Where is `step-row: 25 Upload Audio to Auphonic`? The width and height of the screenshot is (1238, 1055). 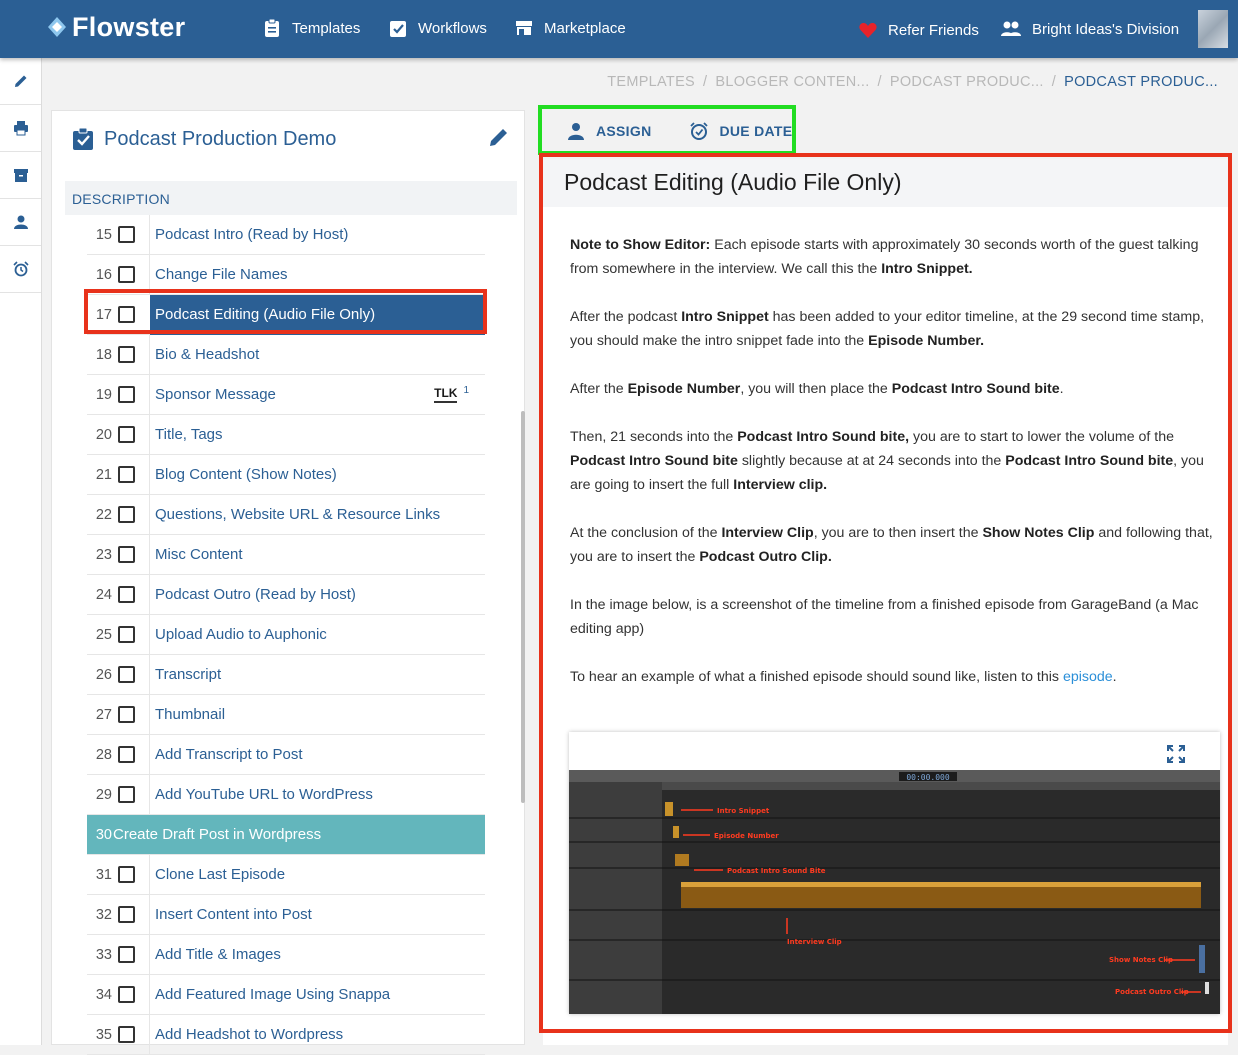
step-row: 25 Upload Audio to Auphonic is located at coordinates (286, 635).